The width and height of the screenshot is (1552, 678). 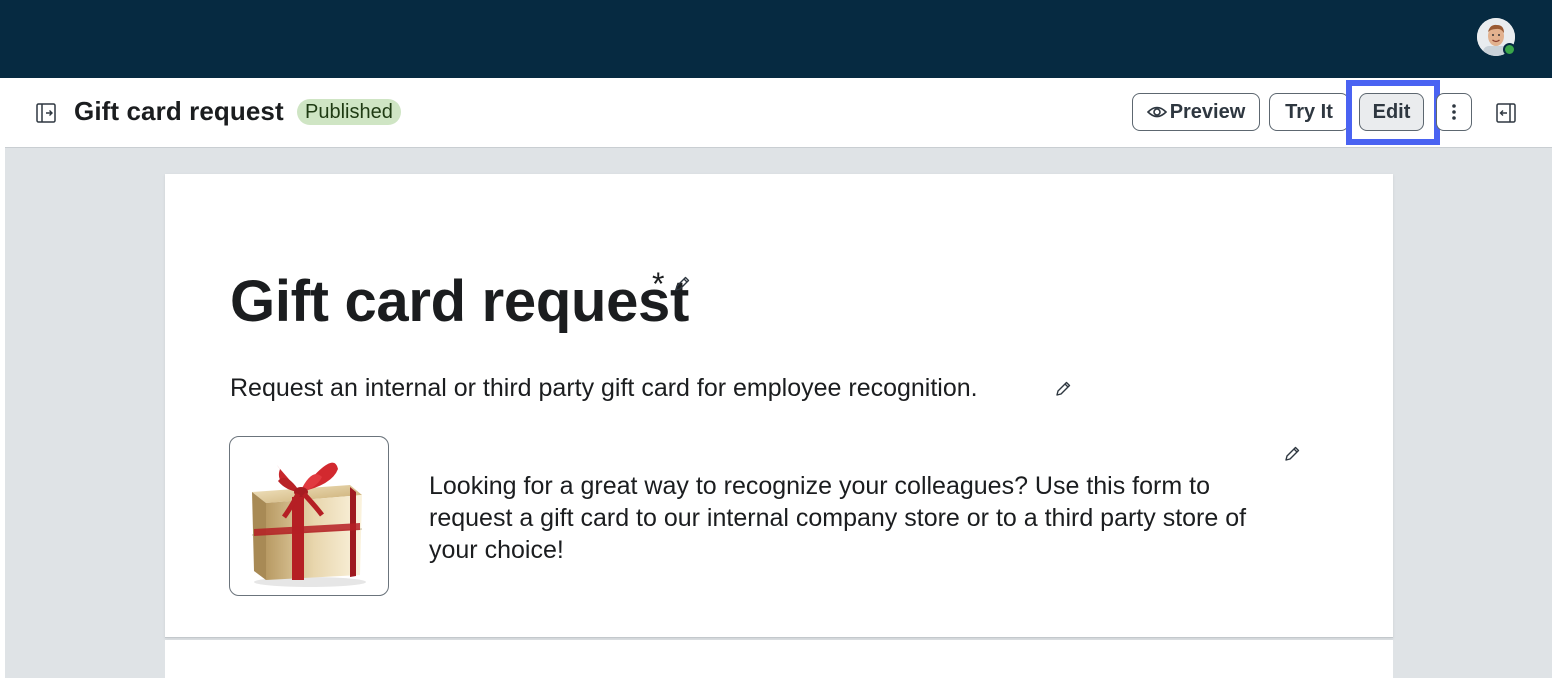 What do you see at coordinates (776, 39) in the screenshot?
I see `top-navigation-bar` at bounding box center [776, 39].